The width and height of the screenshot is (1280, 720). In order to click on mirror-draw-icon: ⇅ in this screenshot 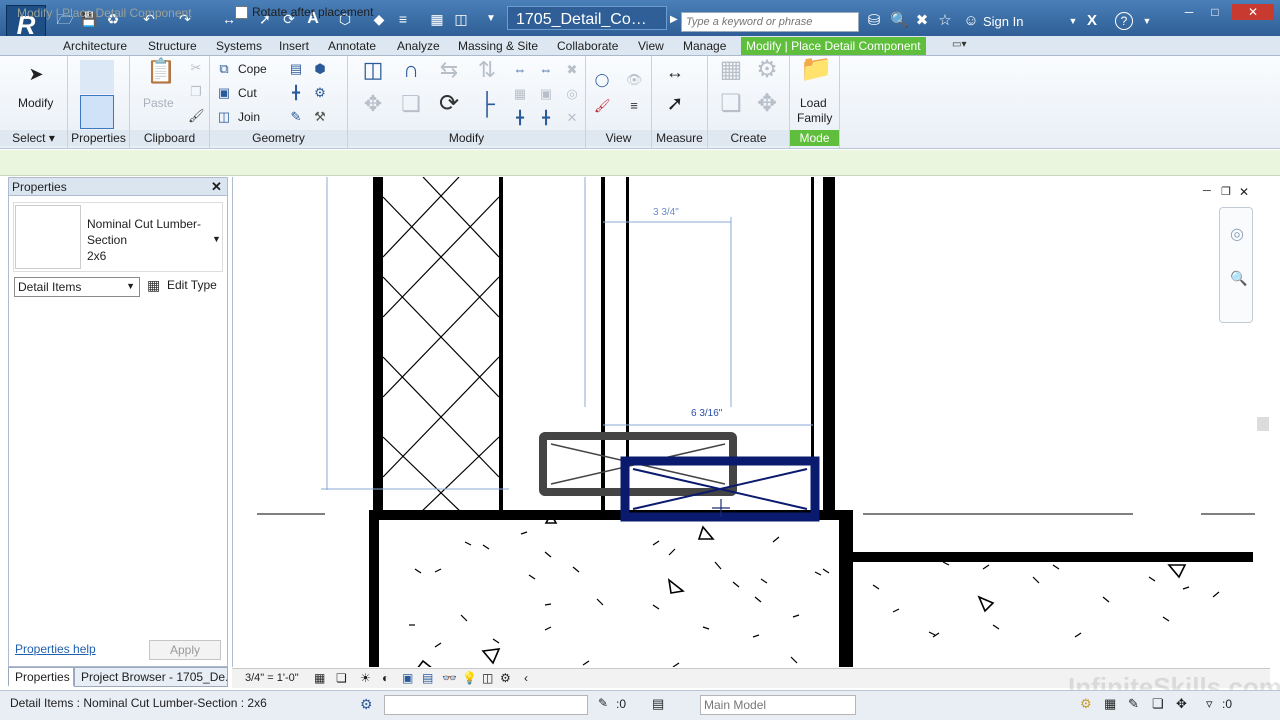, I will do `click(487, 75)`.